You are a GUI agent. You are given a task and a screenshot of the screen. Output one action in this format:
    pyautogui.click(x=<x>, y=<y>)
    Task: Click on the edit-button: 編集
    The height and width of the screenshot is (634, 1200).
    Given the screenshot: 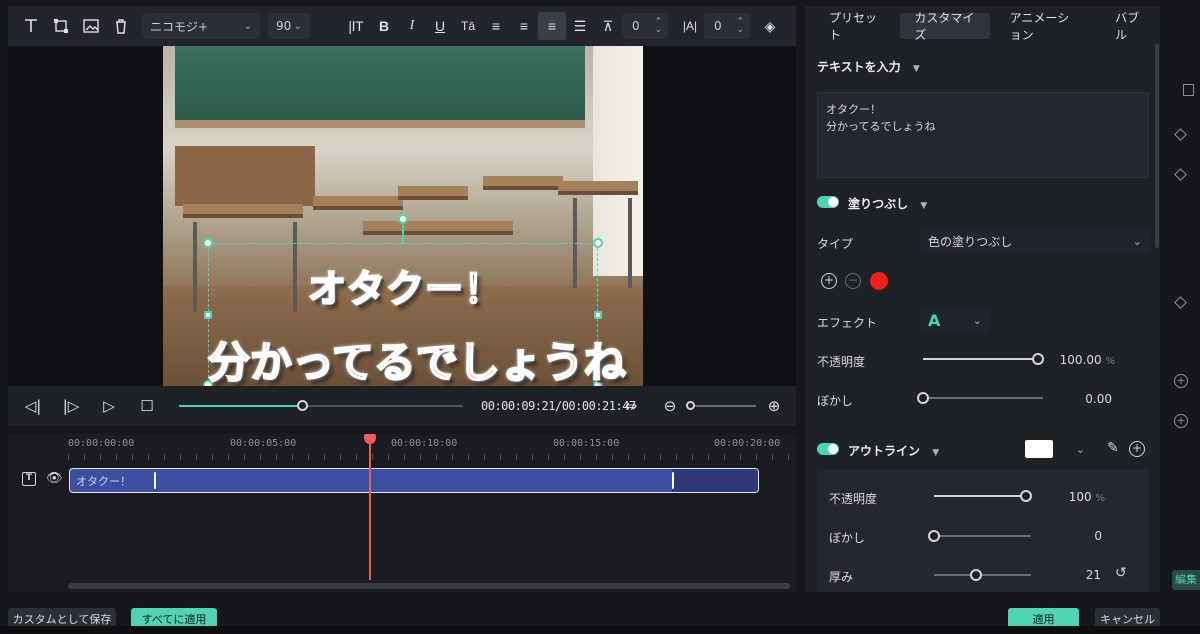 What is the action you would take?
    pyautogui.click(x=1186, y=580)
    